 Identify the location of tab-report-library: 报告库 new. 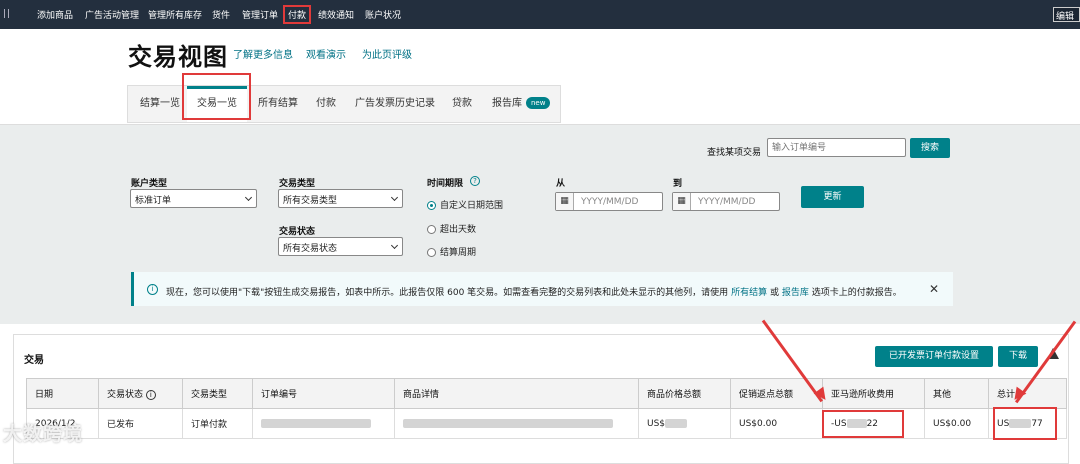
(521, 104).